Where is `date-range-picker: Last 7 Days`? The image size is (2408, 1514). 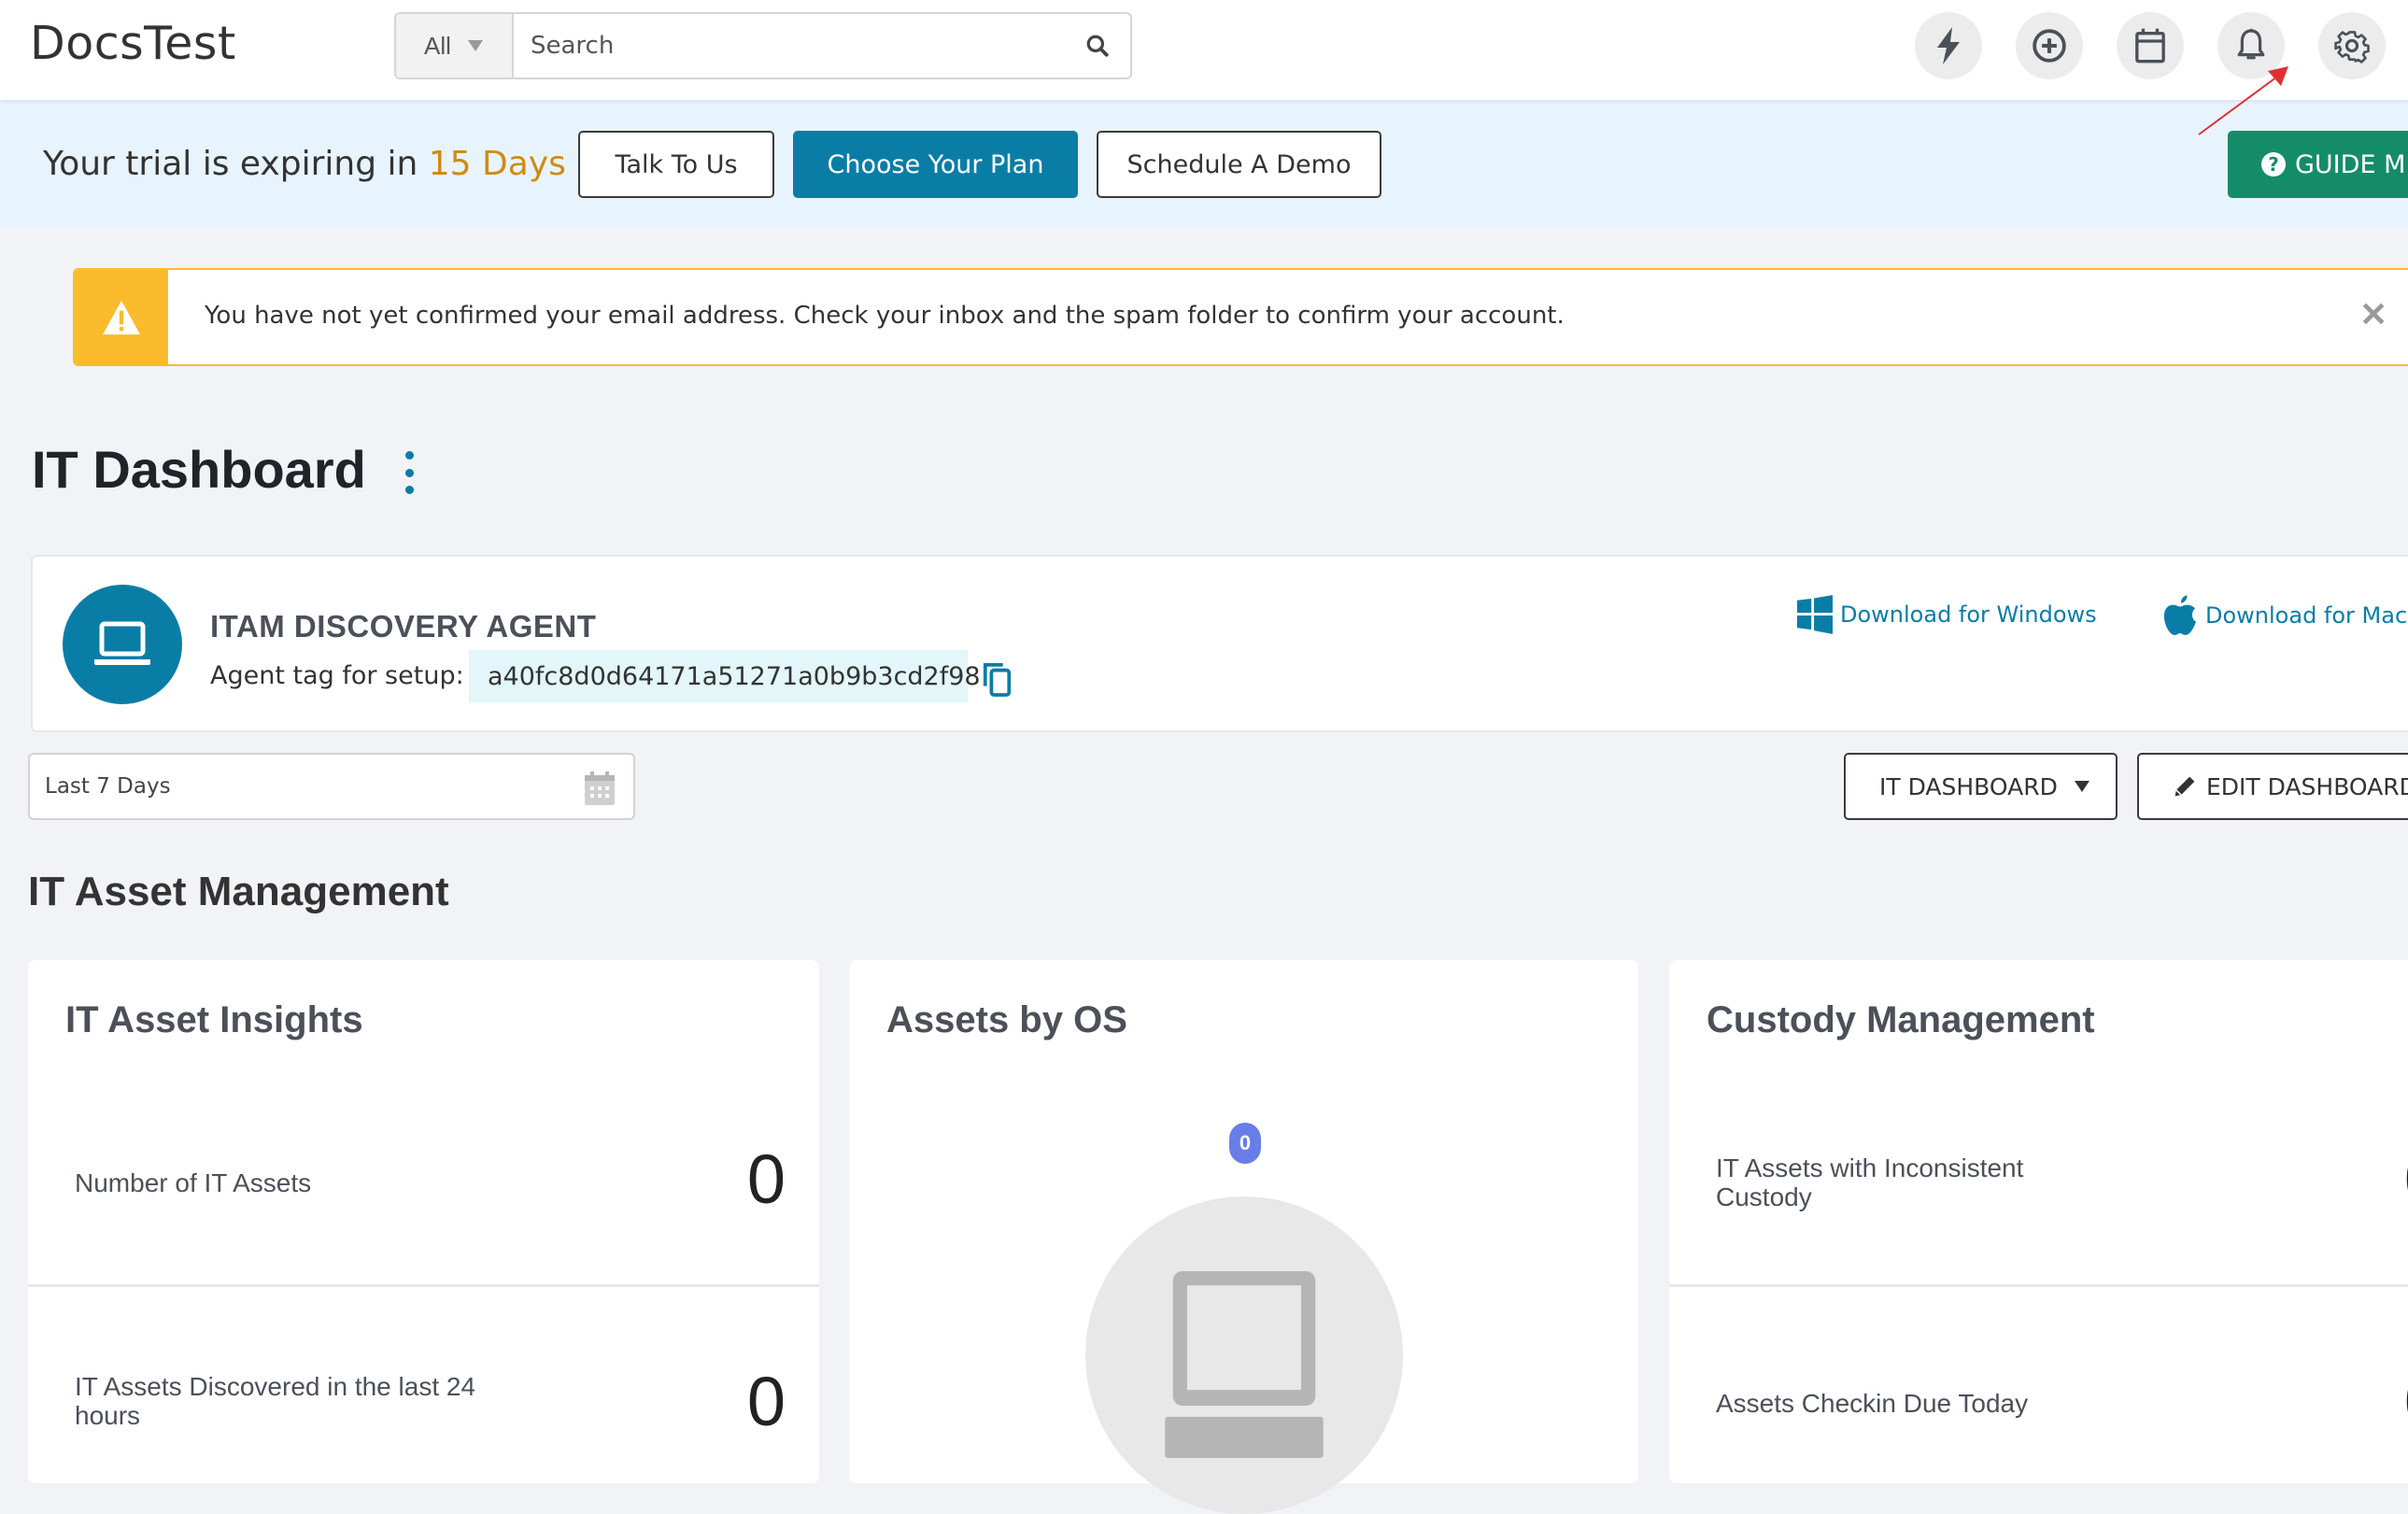
date-range-picker: Last 7 Days is located at coordinates (331, 786).